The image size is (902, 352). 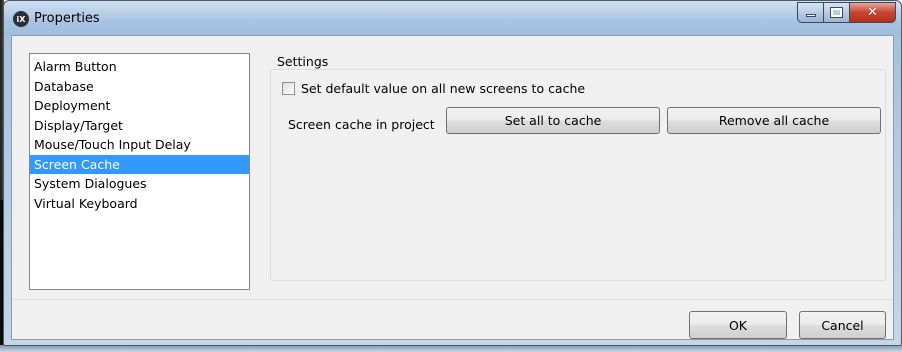 What do you see at coordinates (21, 19) in the screenshot?
I see `app-icon: iX` at bounding box center [21, 19].